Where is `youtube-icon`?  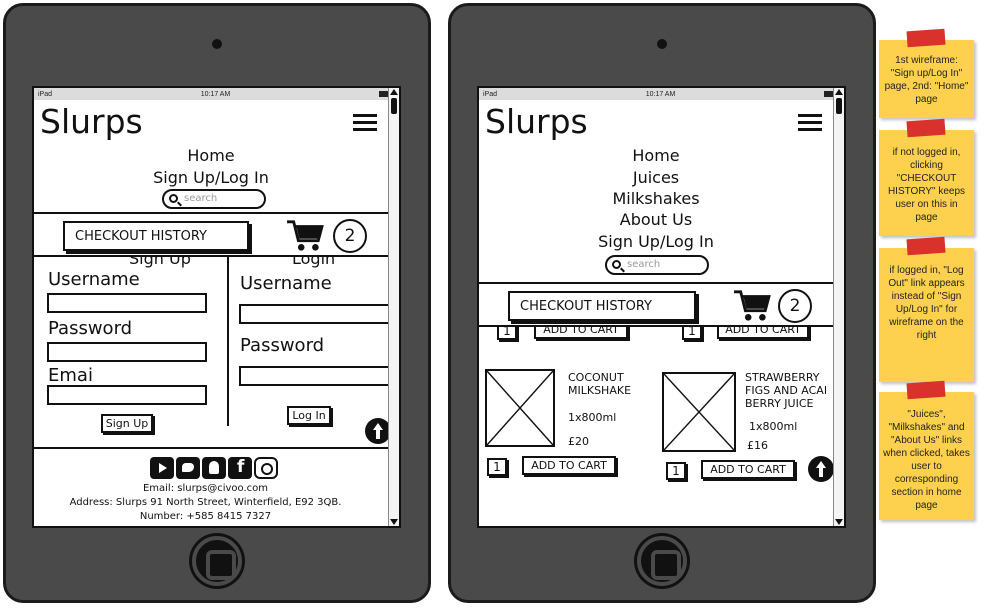 youtube-icon is located at coordinates (162, 468).